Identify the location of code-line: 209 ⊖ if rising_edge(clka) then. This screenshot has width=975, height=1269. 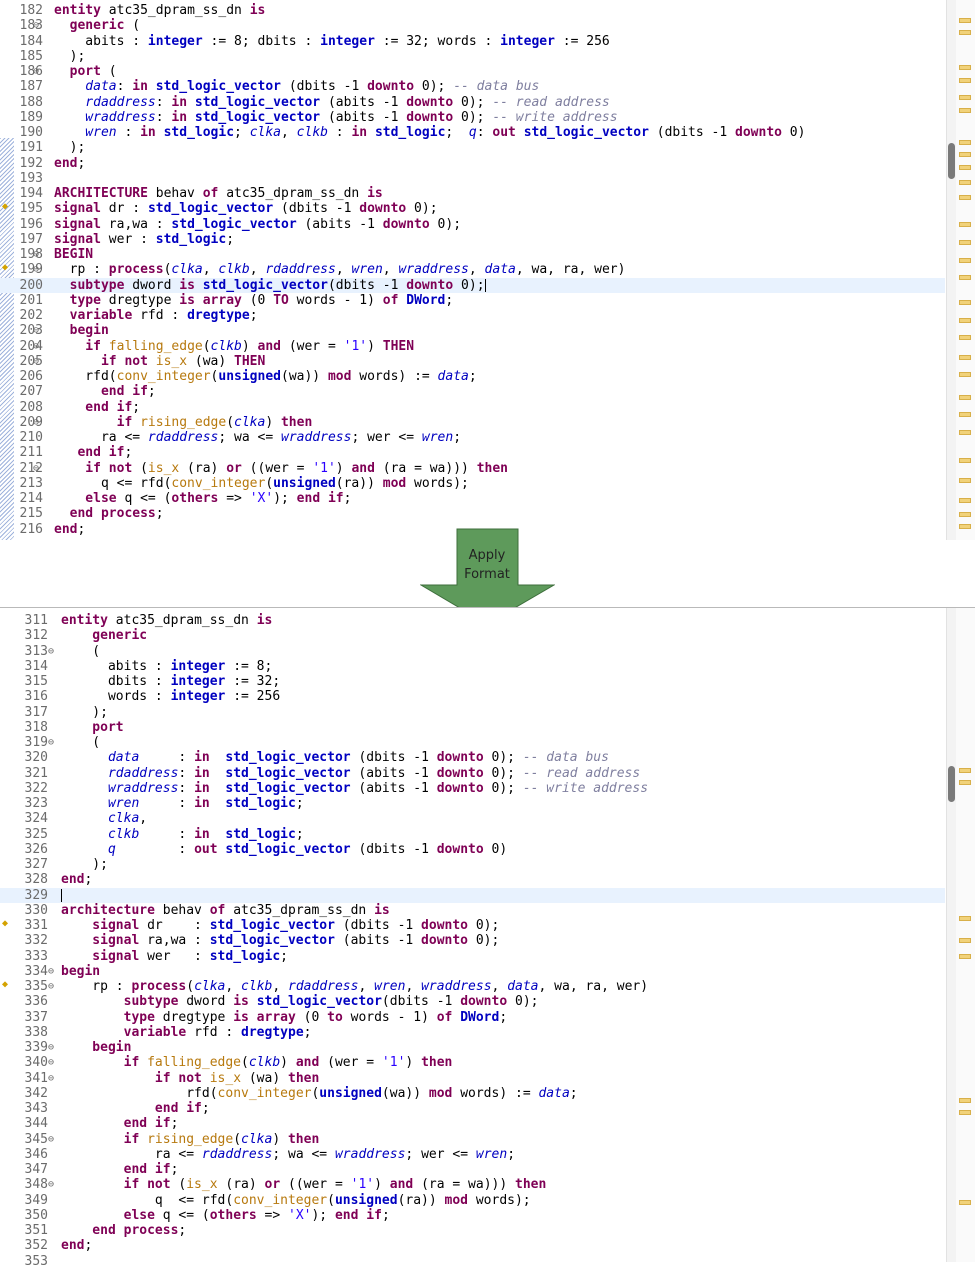
(472, 422).